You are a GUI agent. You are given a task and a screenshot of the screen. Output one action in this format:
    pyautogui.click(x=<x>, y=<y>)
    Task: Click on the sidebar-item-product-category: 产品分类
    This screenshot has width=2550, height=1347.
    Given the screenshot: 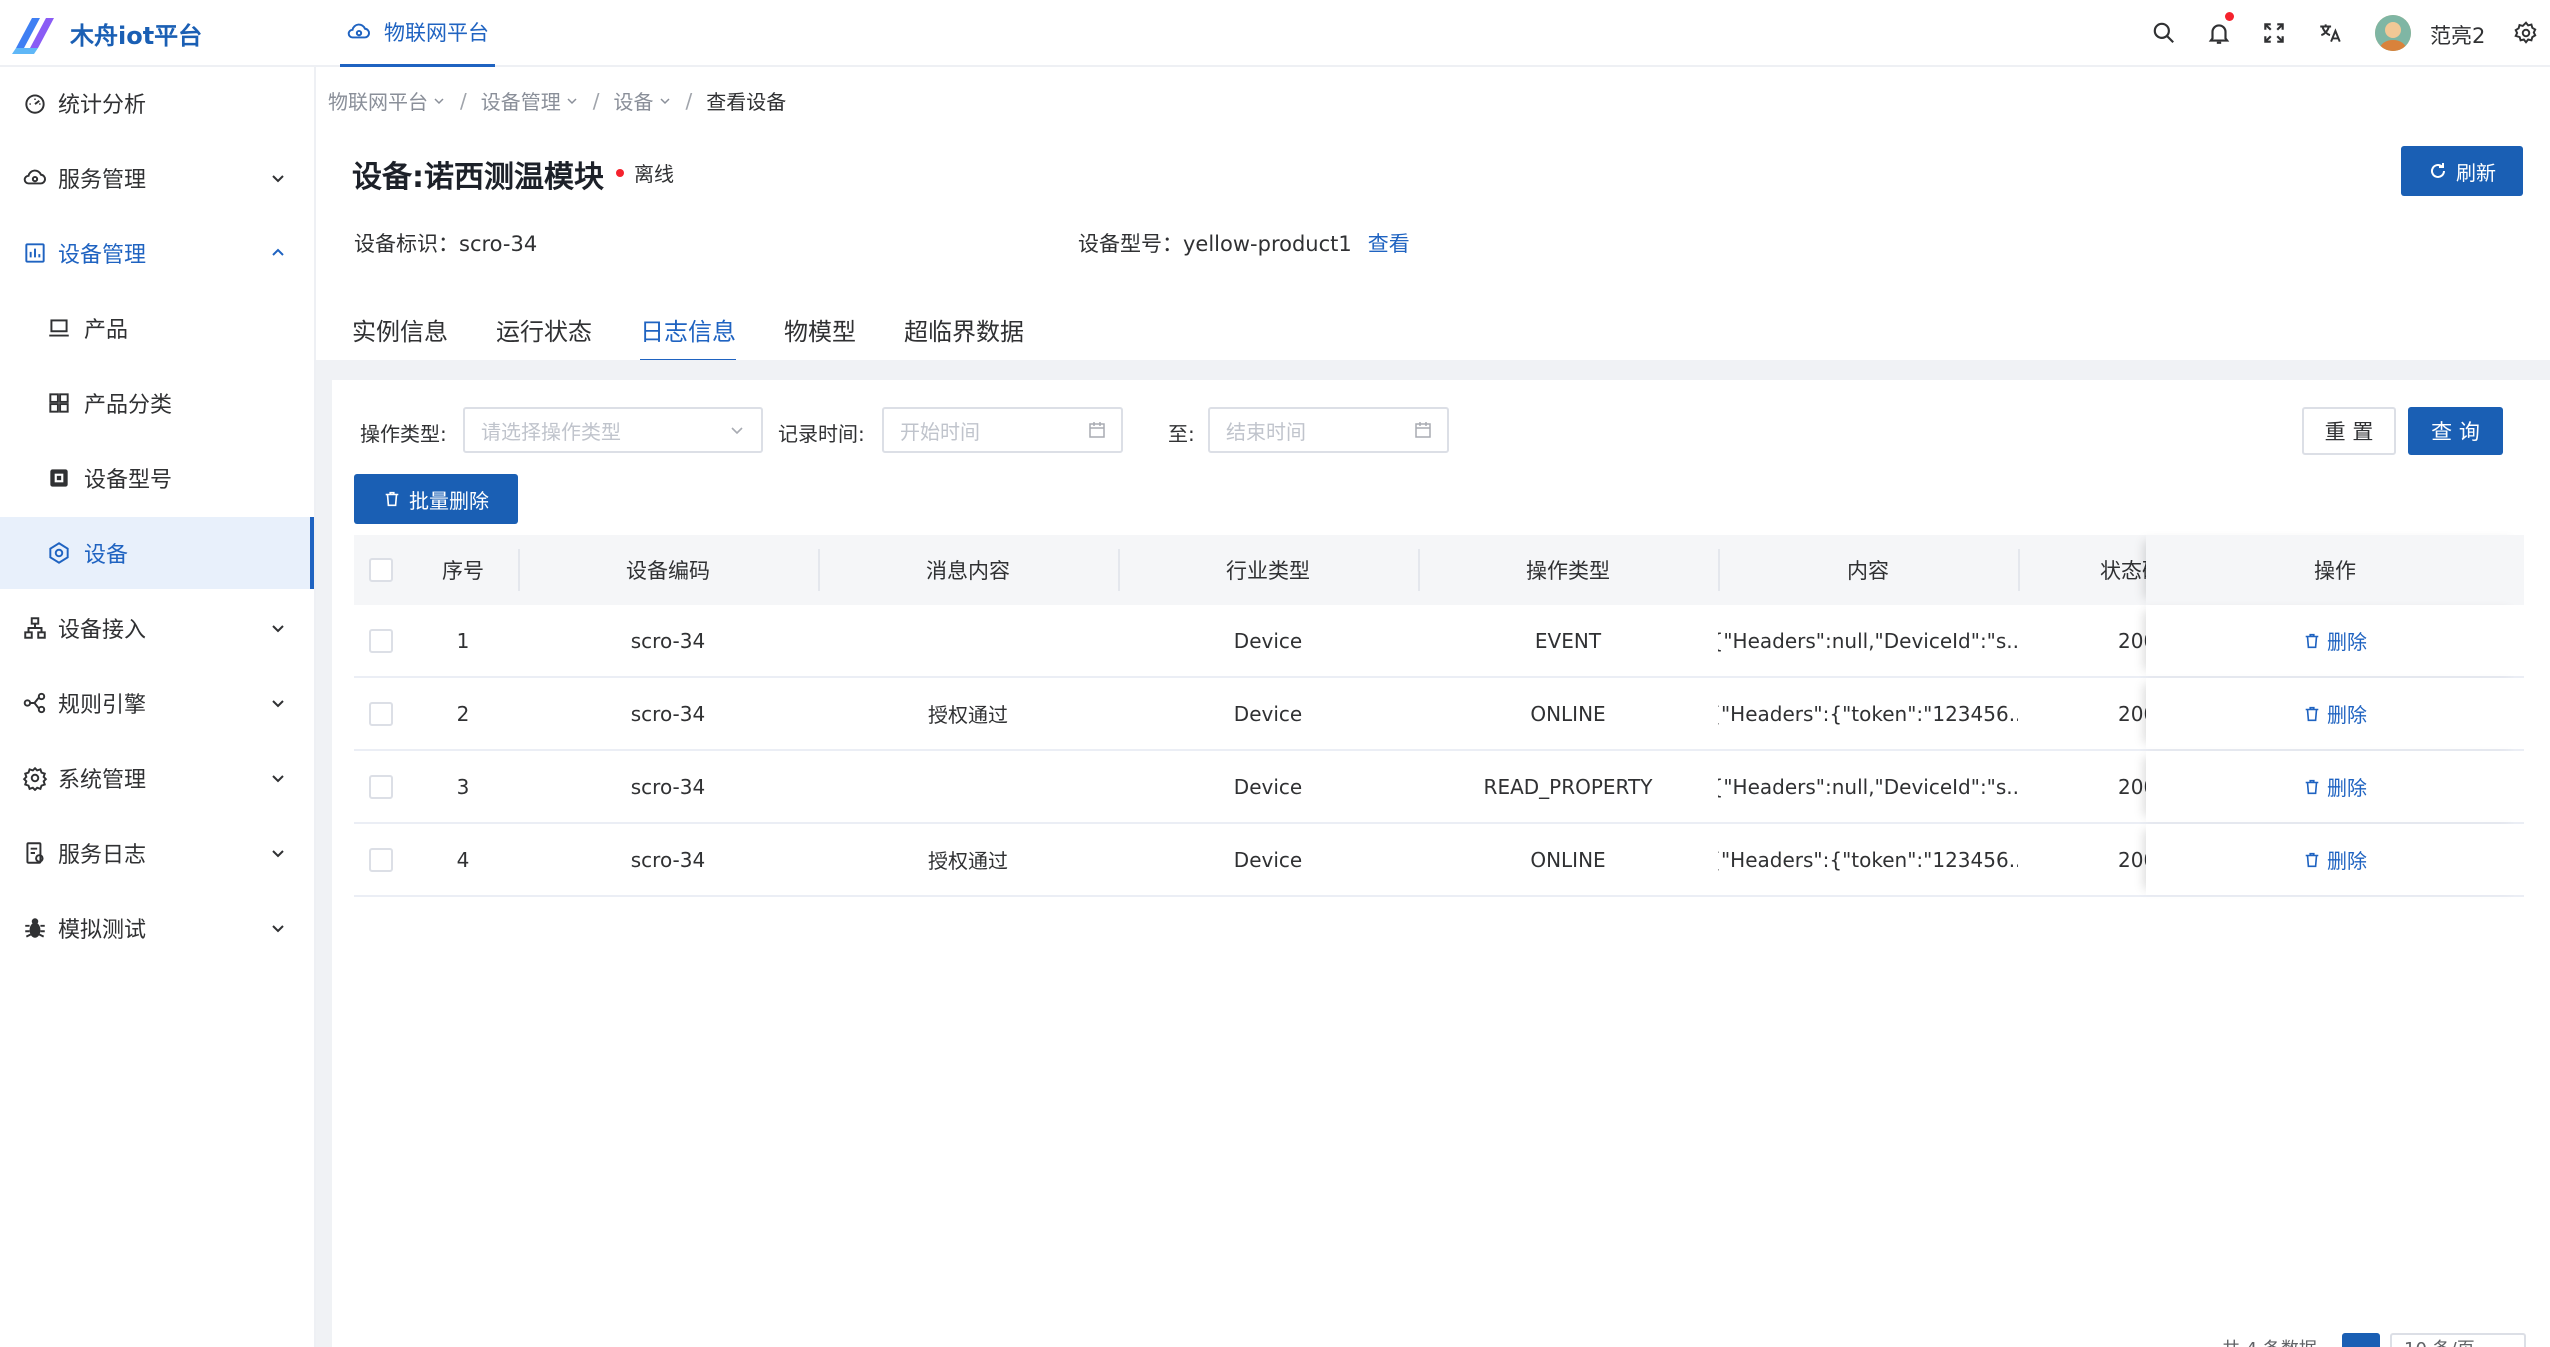 What is the action you would take?
    pyautogui.click(x=157, y=403)
    